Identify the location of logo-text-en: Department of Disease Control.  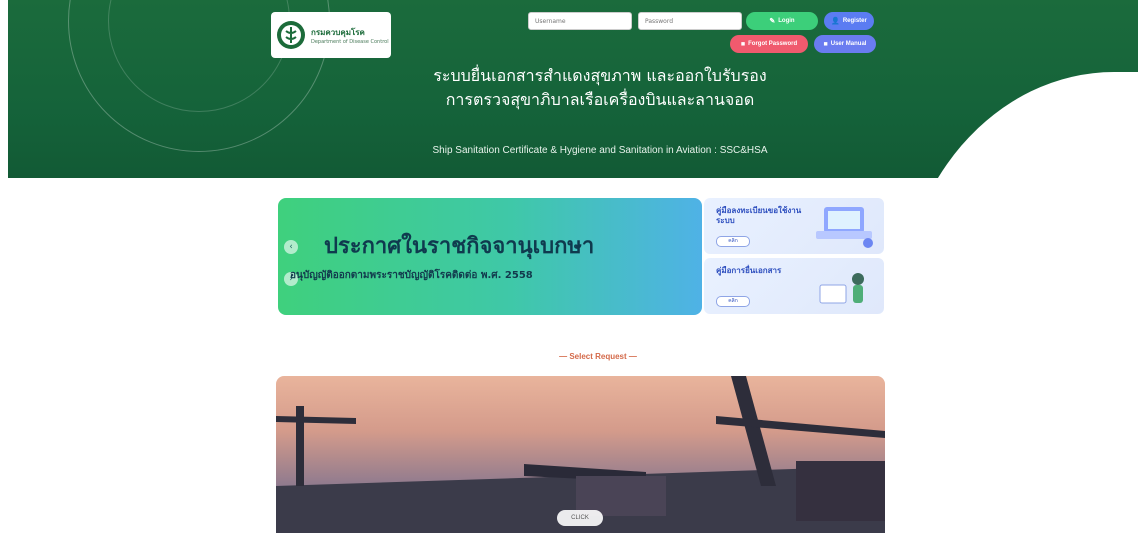
(350, 41).